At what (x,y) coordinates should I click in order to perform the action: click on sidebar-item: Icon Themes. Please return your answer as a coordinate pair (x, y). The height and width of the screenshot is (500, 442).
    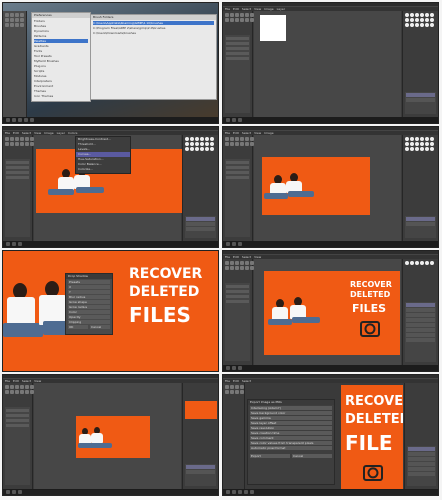
    Looking at the image, I should click on (61, 96).